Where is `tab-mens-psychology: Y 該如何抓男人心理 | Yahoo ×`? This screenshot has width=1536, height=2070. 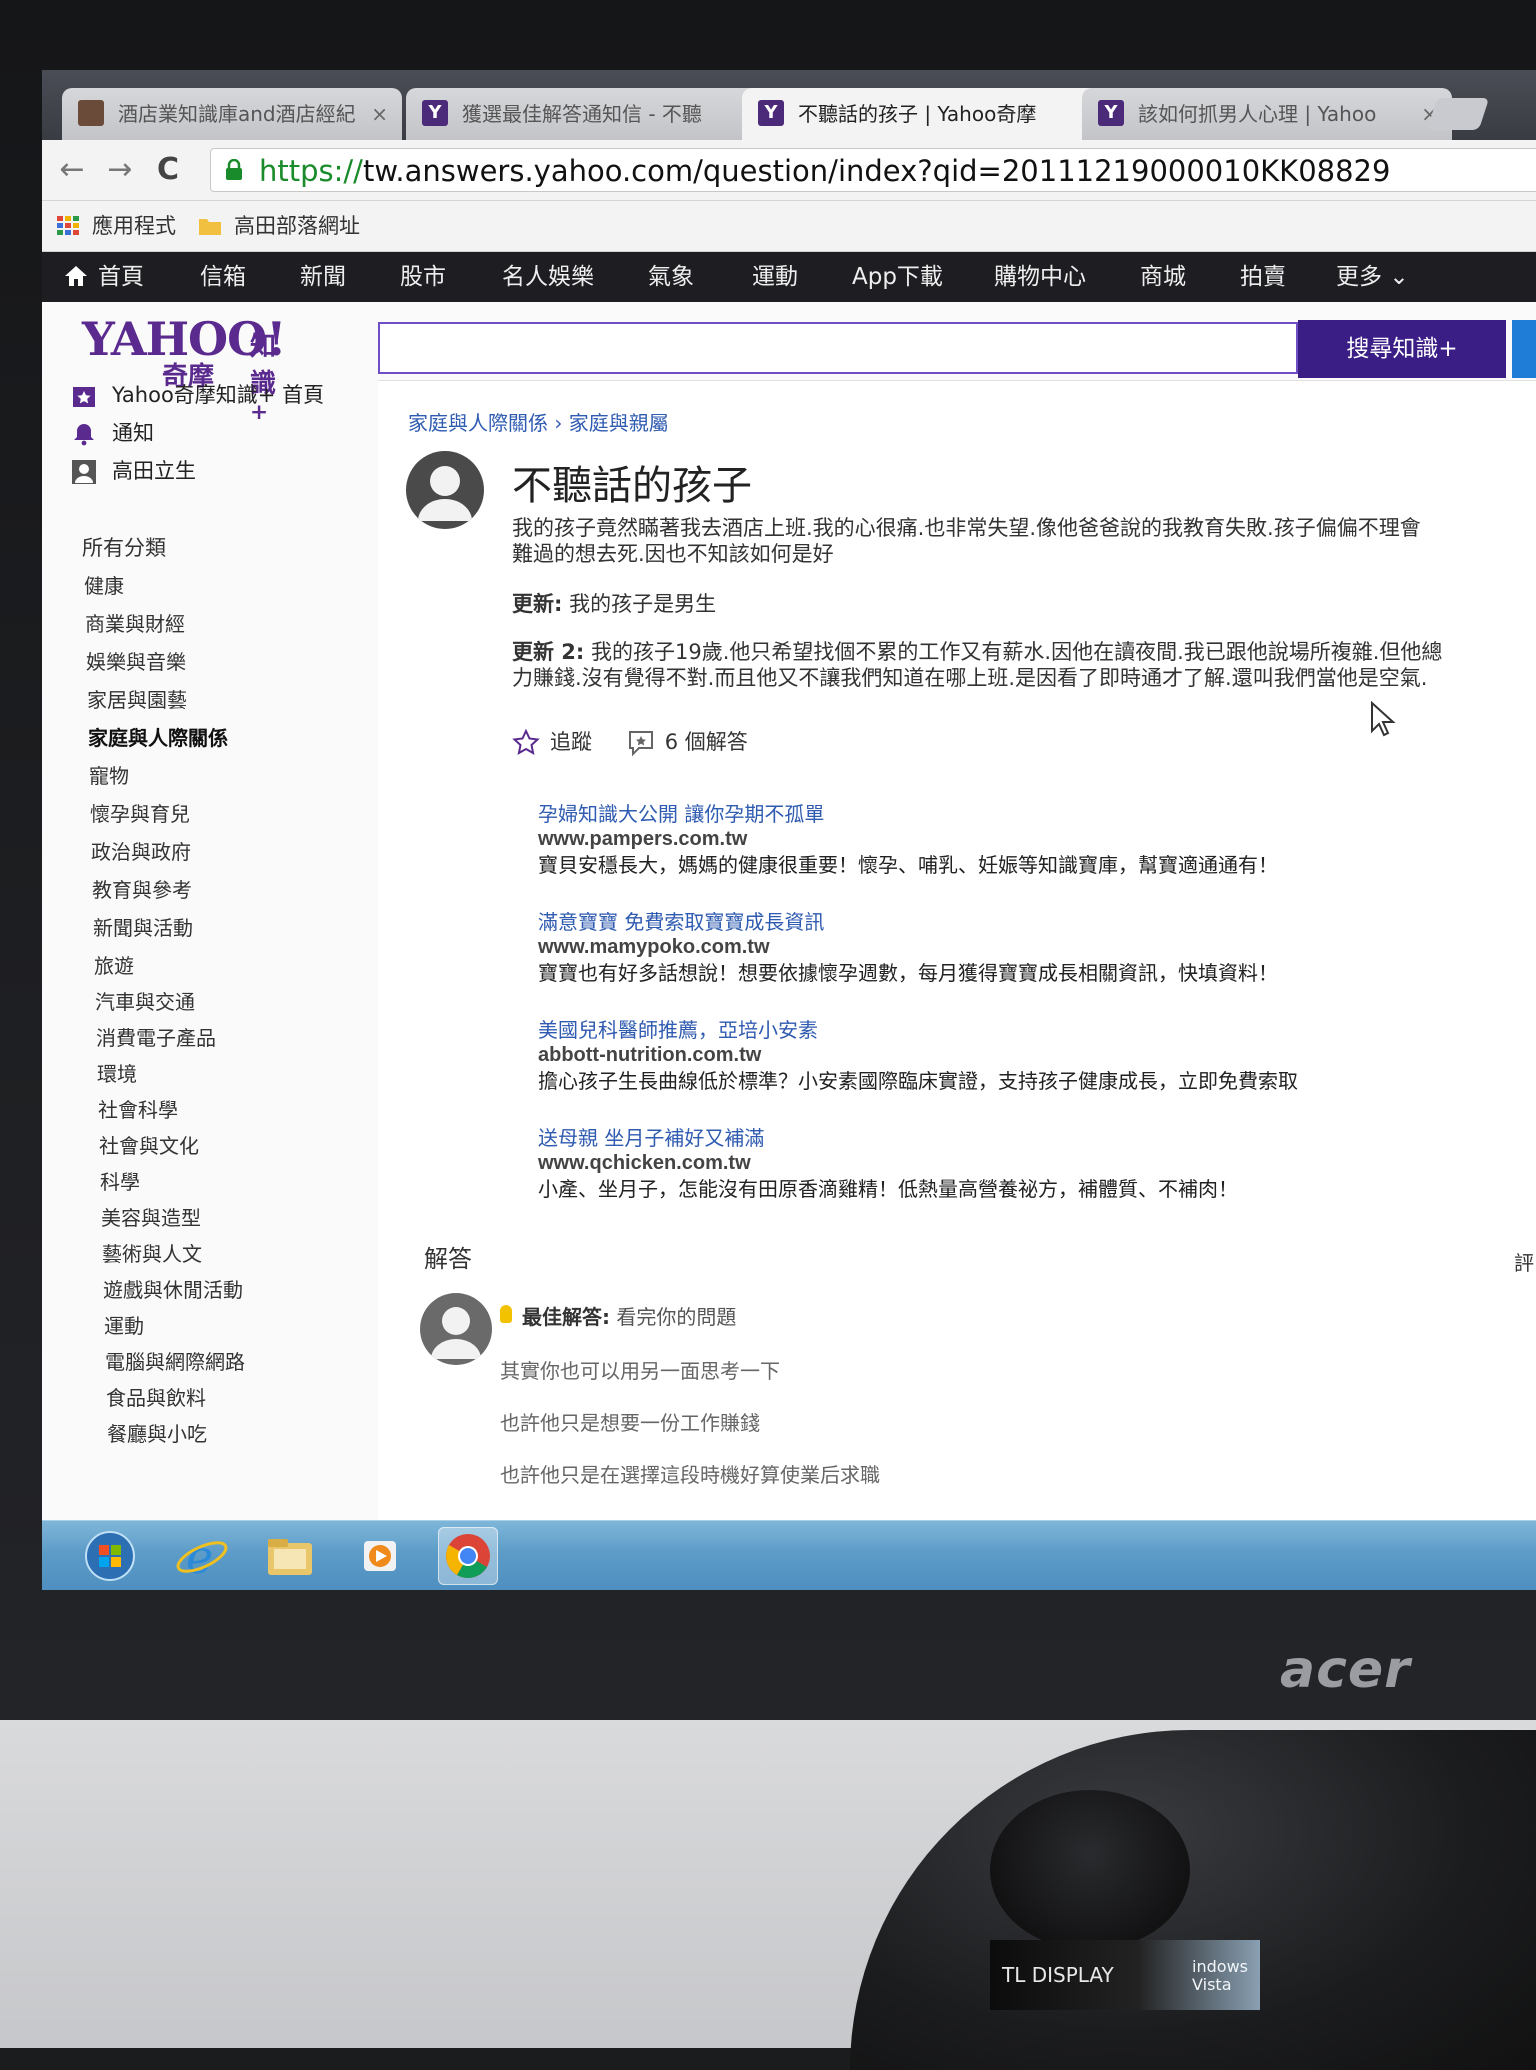 tab-mens-psychology: Y 該如何抓男人心理 | Yahoo × is located at coordinates (1267, 114).